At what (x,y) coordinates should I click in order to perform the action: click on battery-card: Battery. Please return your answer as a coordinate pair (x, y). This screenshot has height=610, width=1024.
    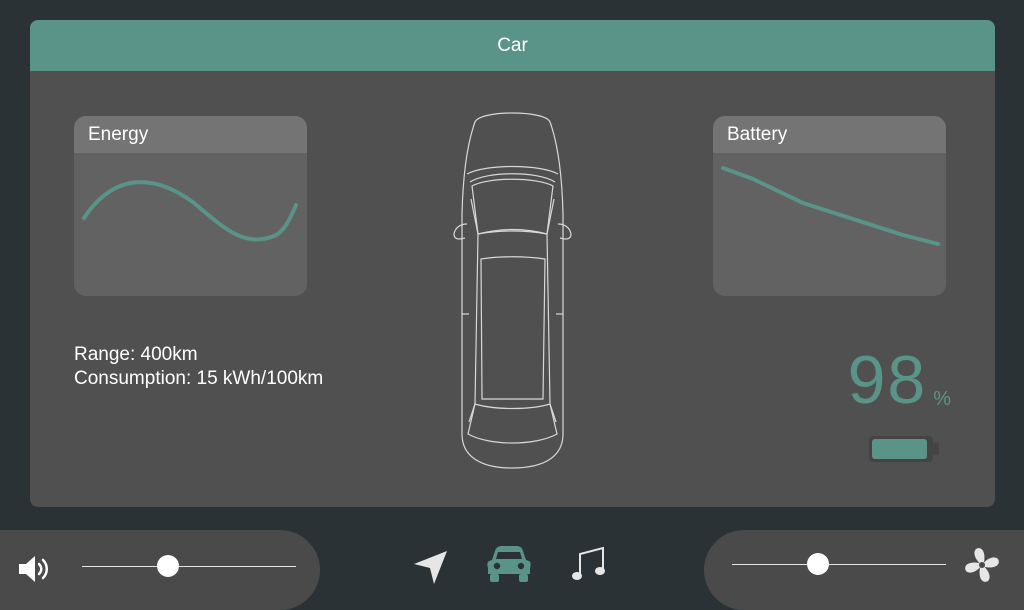
    Looking at the image, I should click on (829, 206).